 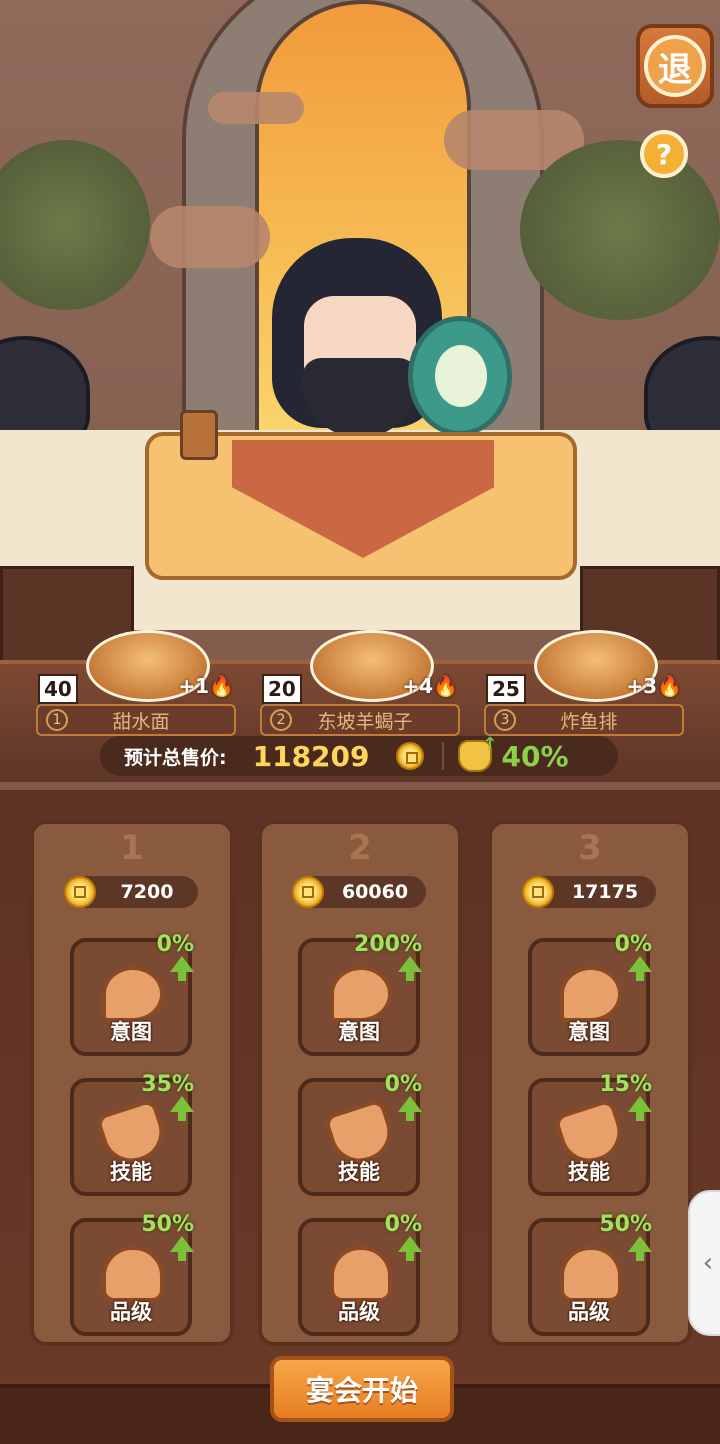 What do you see at coordinates (311, 756) in the screenshot?
I see `sales-value: 118209` at bounding box center [311, 756].